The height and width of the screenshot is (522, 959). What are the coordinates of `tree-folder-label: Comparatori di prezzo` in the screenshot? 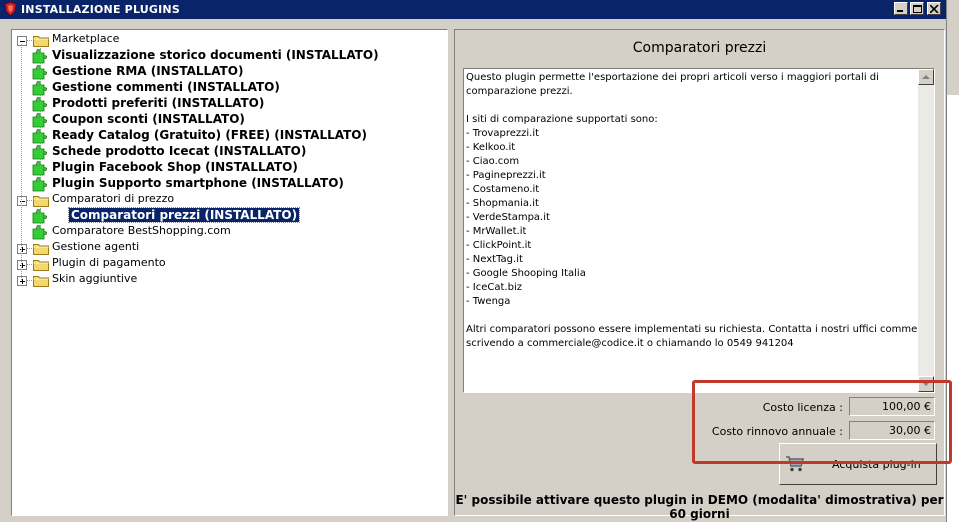 It's located at (113, 198).